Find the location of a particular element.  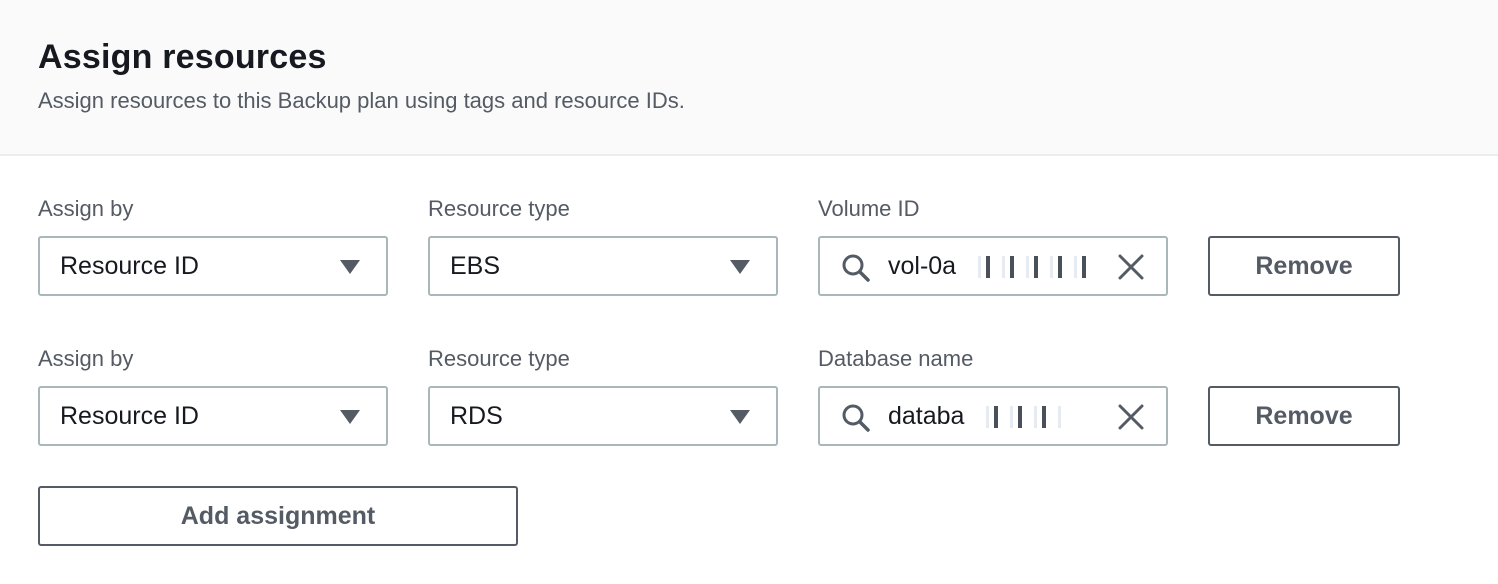

resource-type-value: EBS is located at coordinates (475, 266).